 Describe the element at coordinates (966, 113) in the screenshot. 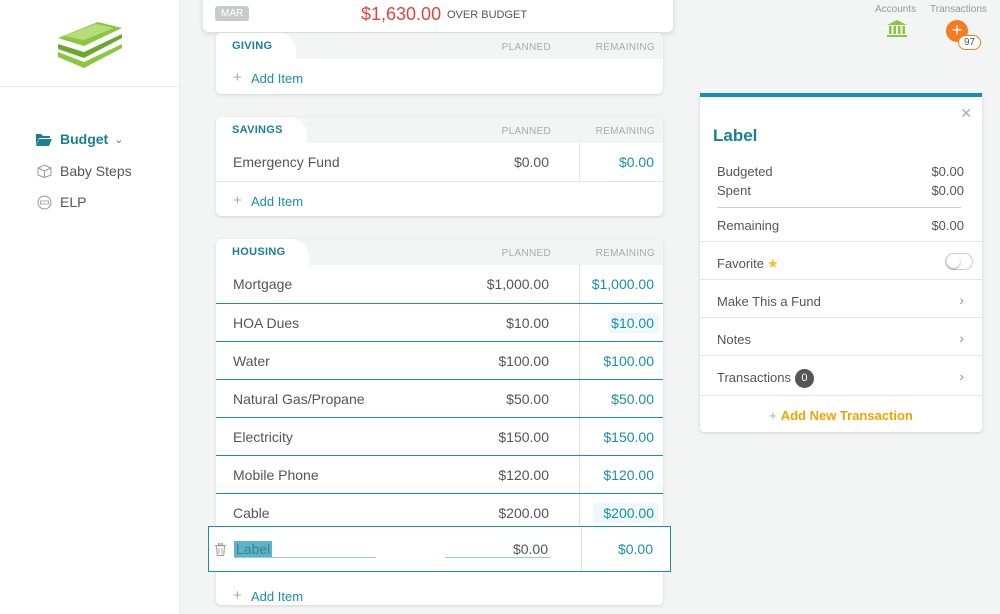

I see `close-icon: ✕` at that location.